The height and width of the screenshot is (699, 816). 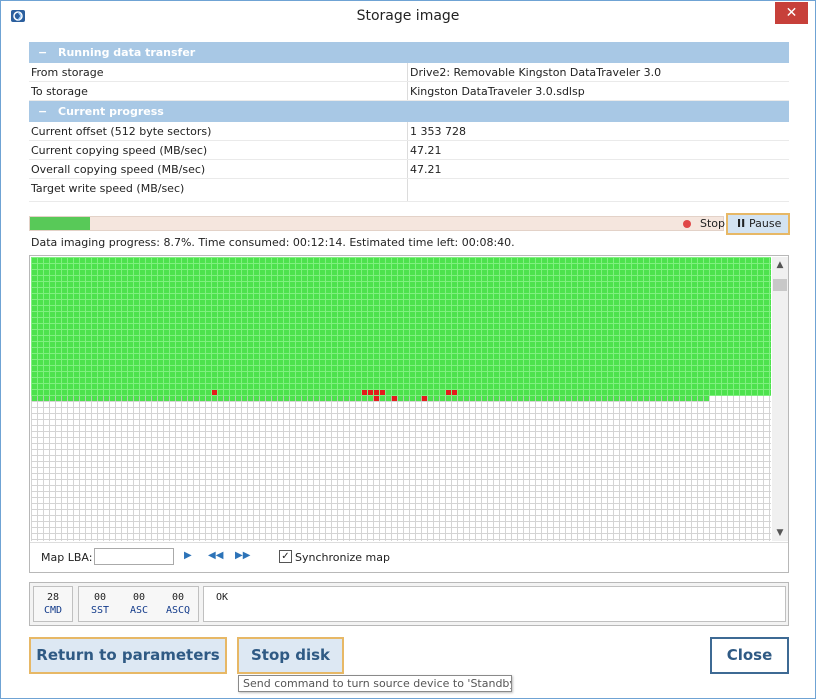 I want to click on fast-forward-icon: ▶▶, so click(x=242, y=555).